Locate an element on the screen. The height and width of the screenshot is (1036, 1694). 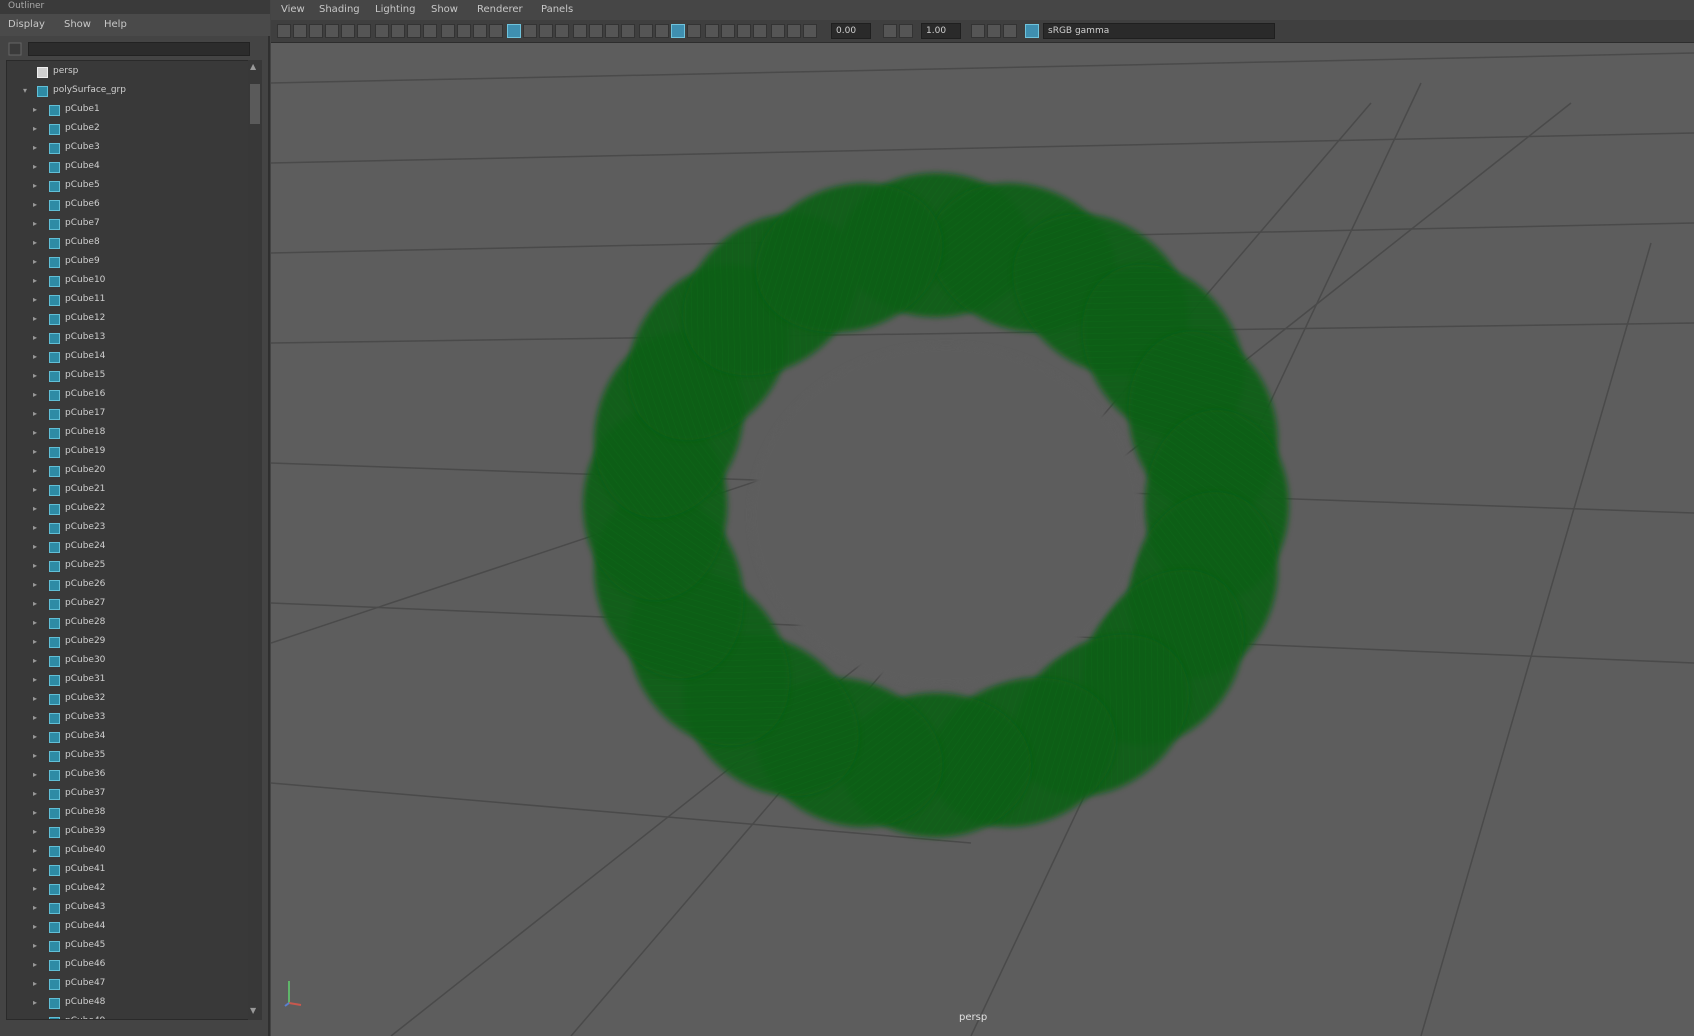
outliner-search-input is located at coordinates (139, 49).